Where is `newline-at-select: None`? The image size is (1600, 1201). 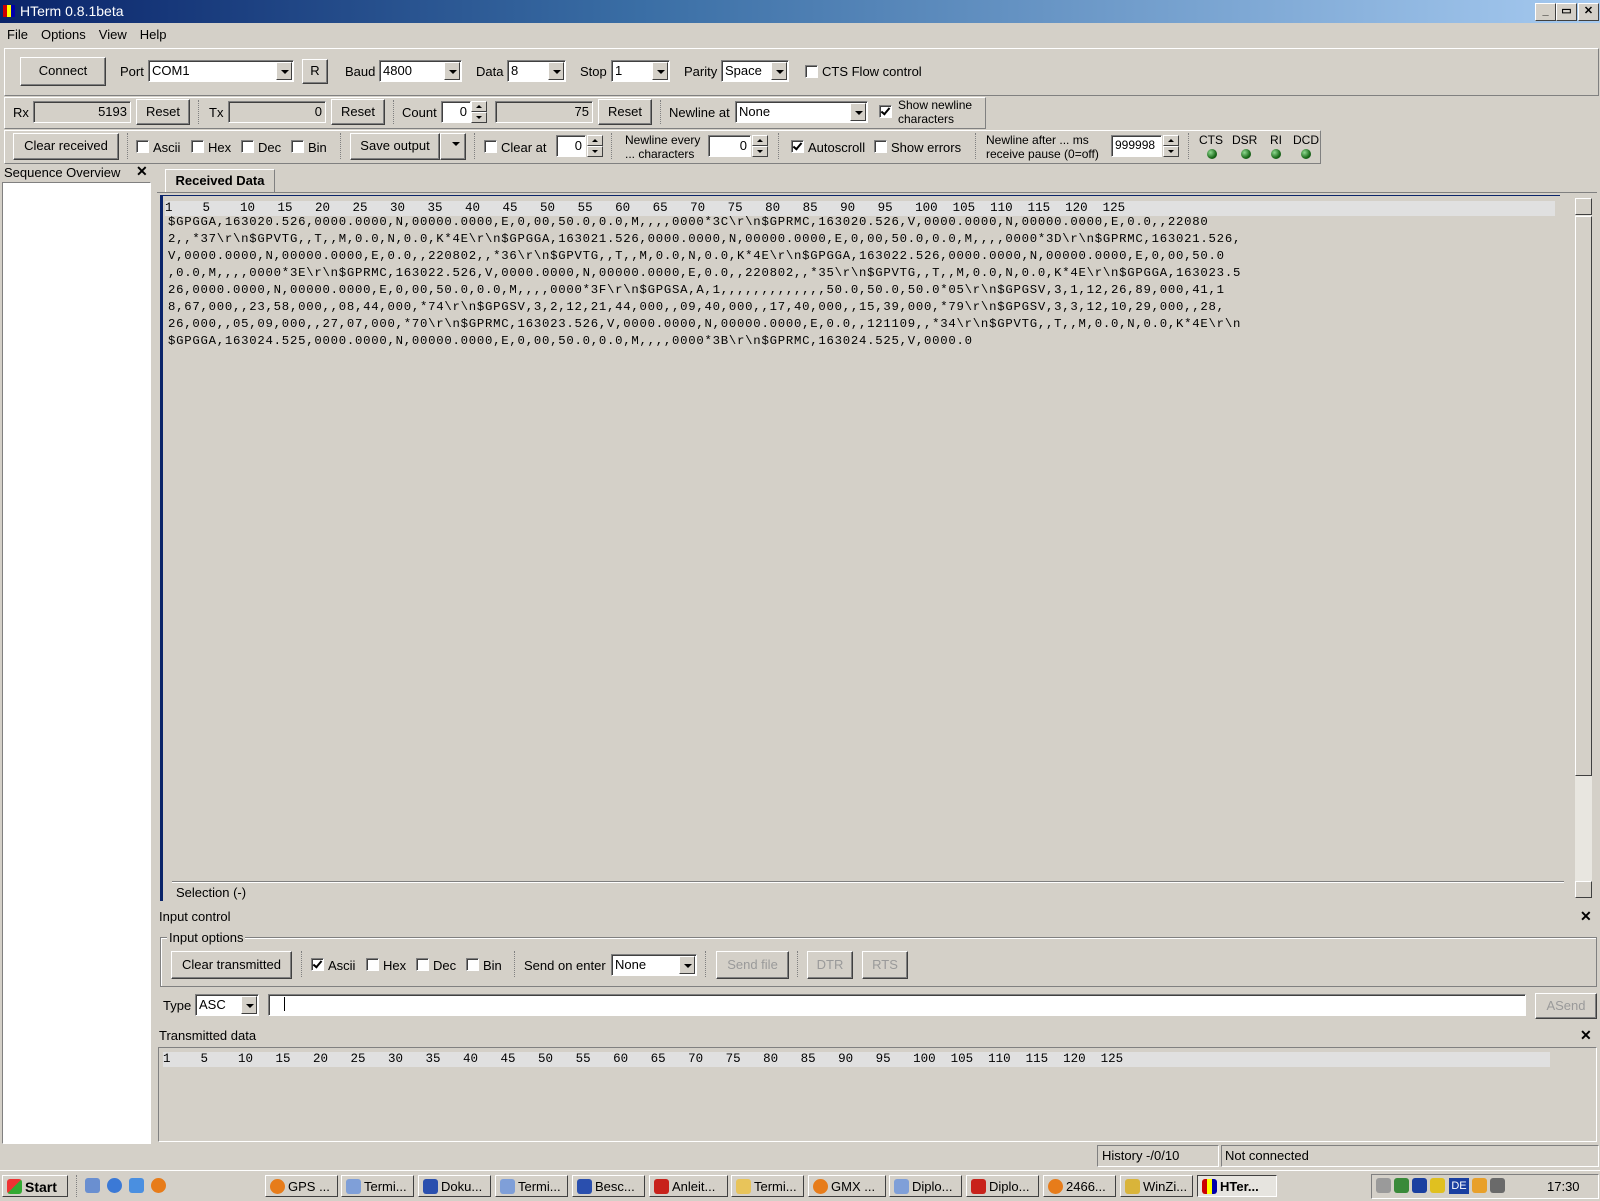 newline-at-select: None is located at coordinates (801, 112).